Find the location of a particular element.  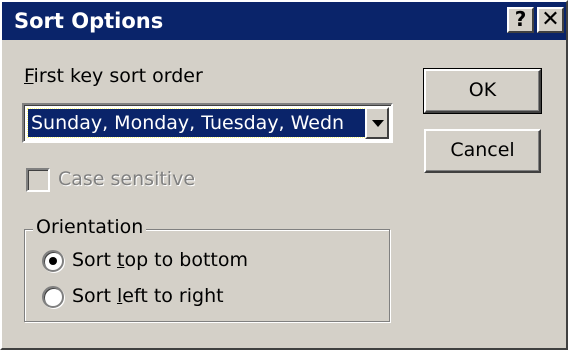

case-sensitive-checkbox is located at coordinates (38, 180).